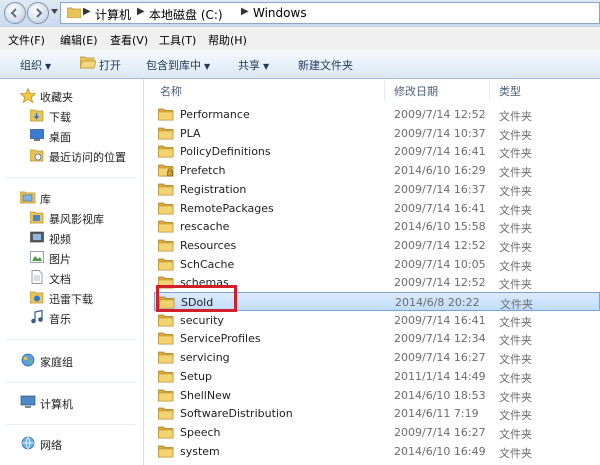 This screenshot has width=600, height=465. What do you see at coordinates (377, 151) in the screenshot?
I see `file-row: PolicyDefinitions 2009/7/14 16:41 文件夹` at bounding box center [377, 151].